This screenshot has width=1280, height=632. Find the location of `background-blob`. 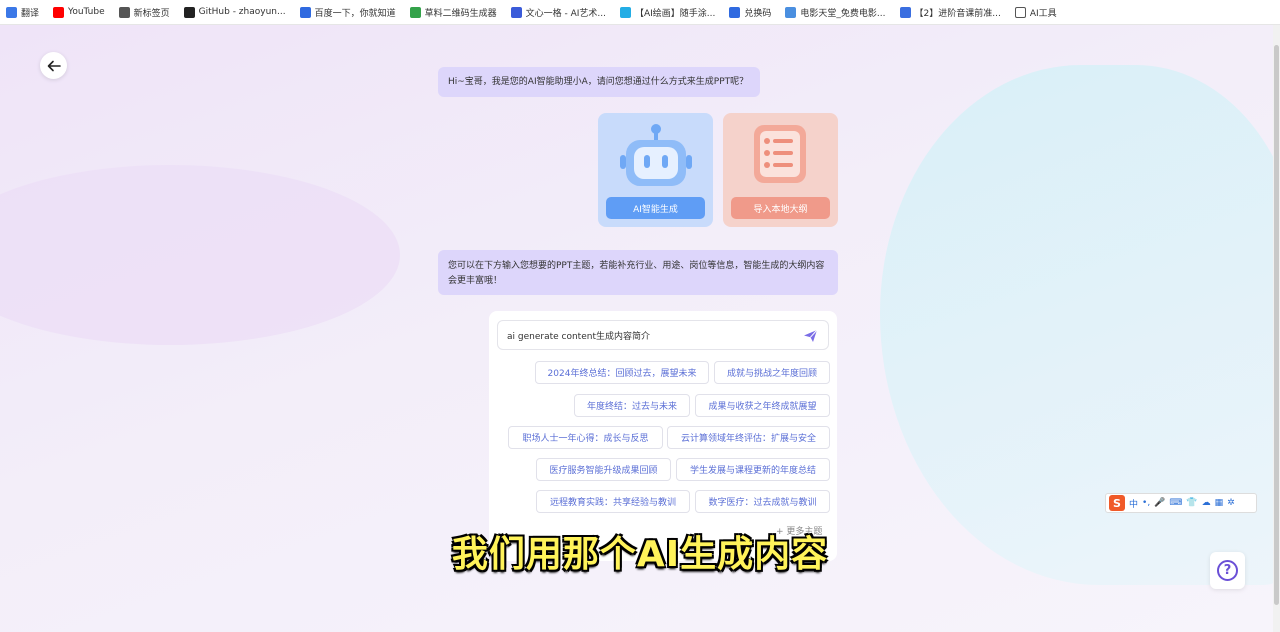

background-blob is located at coordinates (200, 255).